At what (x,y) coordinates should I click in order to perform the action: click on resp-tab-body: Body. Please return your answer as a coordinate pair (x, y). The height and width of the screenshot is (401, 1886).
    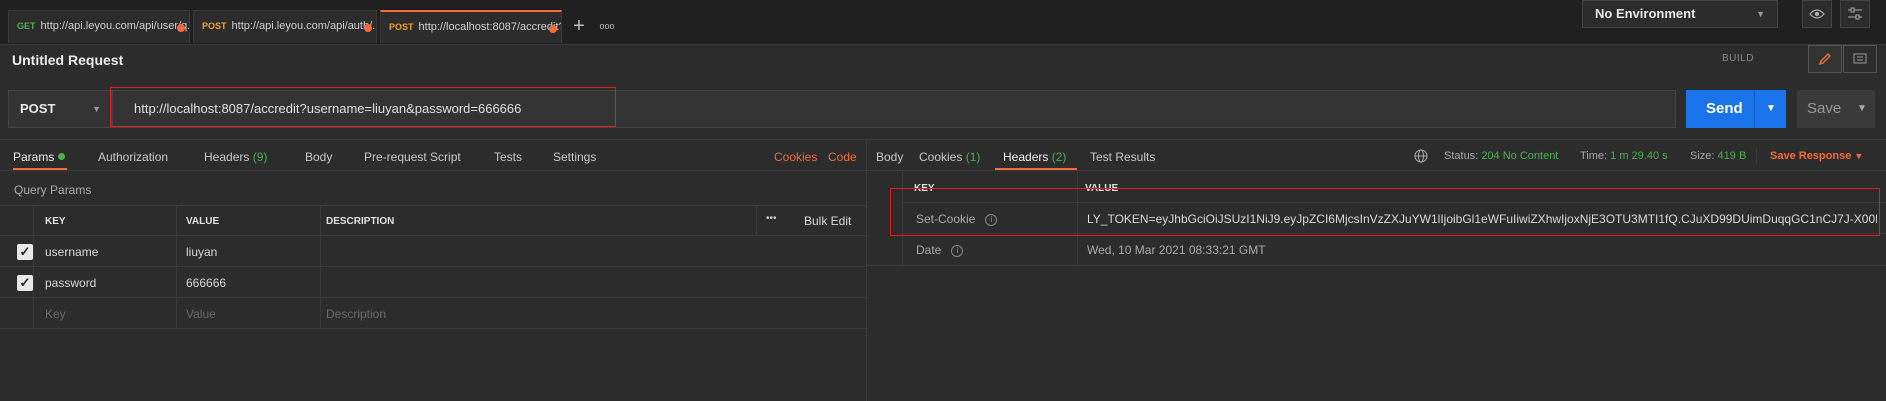
    Looking at the image, I should click on (889, 157).